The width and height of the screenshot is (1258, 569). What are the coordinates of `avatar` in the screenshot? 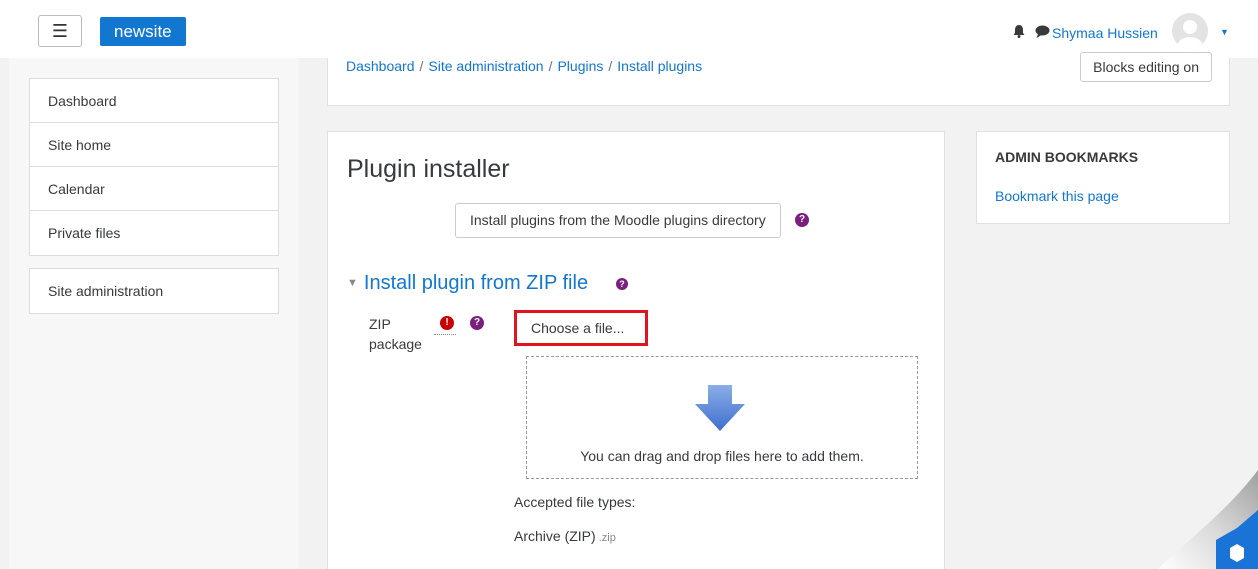 It's located at (1190, 31).